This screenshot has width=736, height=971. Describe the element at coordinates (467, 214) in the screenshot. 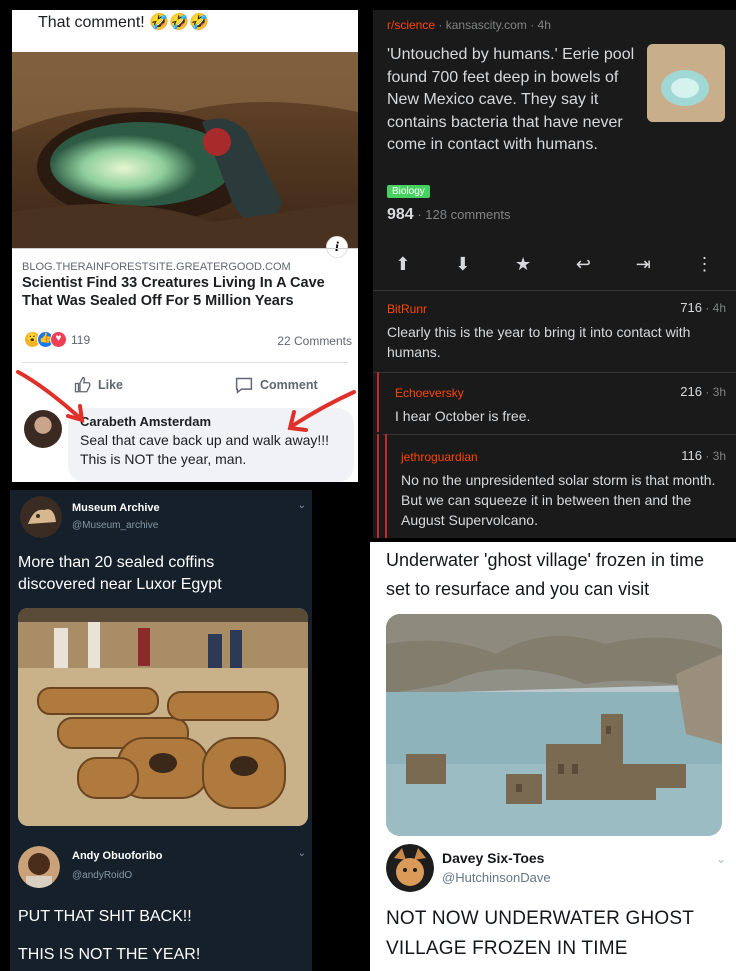

I see `comments-link: 128 comments` at that location.